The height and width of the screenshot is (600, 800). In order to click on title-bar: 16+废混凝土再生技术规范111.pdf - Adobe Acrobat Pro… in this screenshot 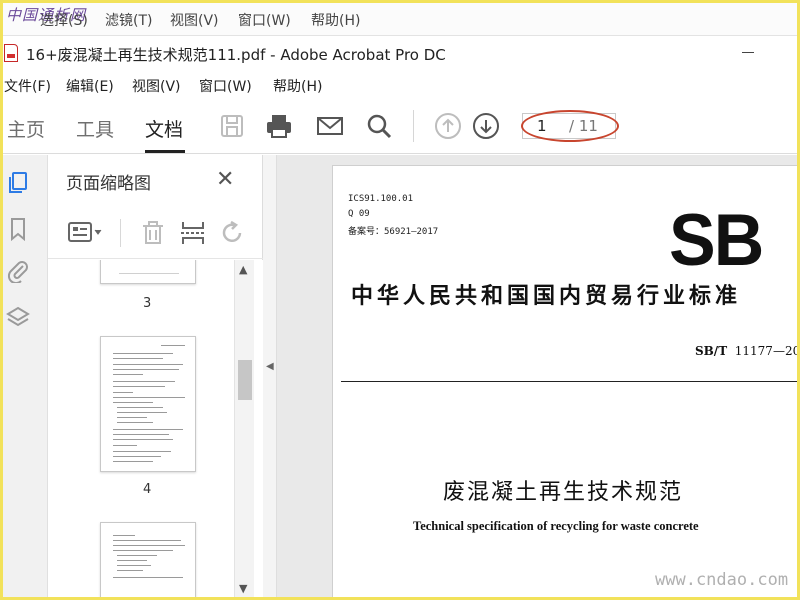, I will do `click(400, 53)`.